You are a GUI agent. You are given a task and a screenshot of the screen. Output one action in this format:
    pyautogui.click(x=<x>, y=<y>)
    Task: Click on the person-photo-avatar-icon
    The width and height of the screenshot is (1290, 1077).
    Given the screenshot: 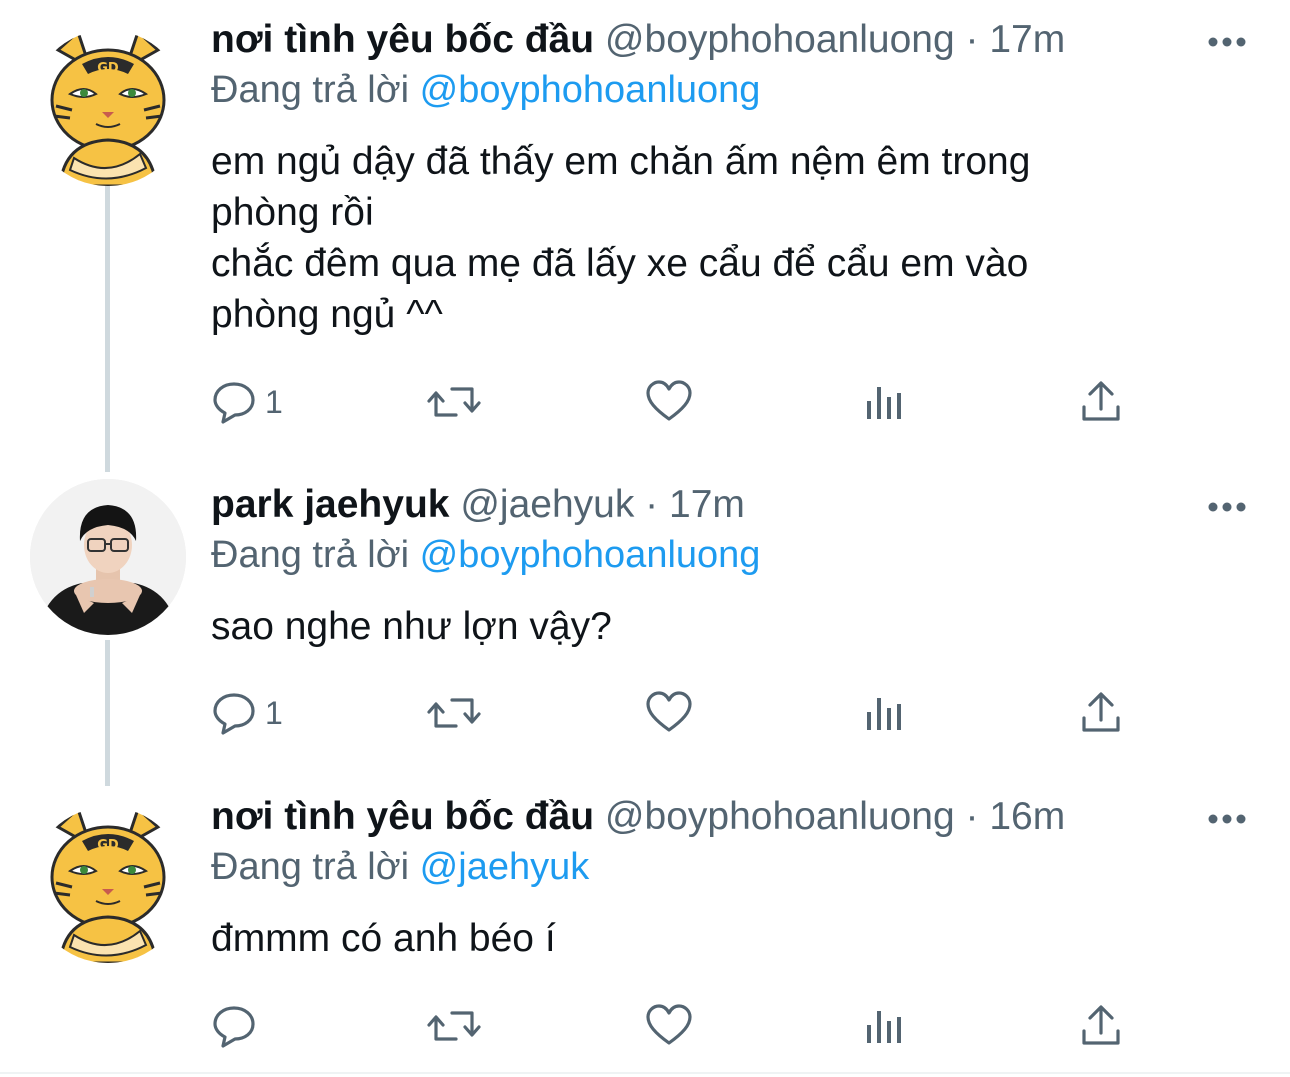 What is the action you would take?
    pyautogui.click(x=108, y=557)
    